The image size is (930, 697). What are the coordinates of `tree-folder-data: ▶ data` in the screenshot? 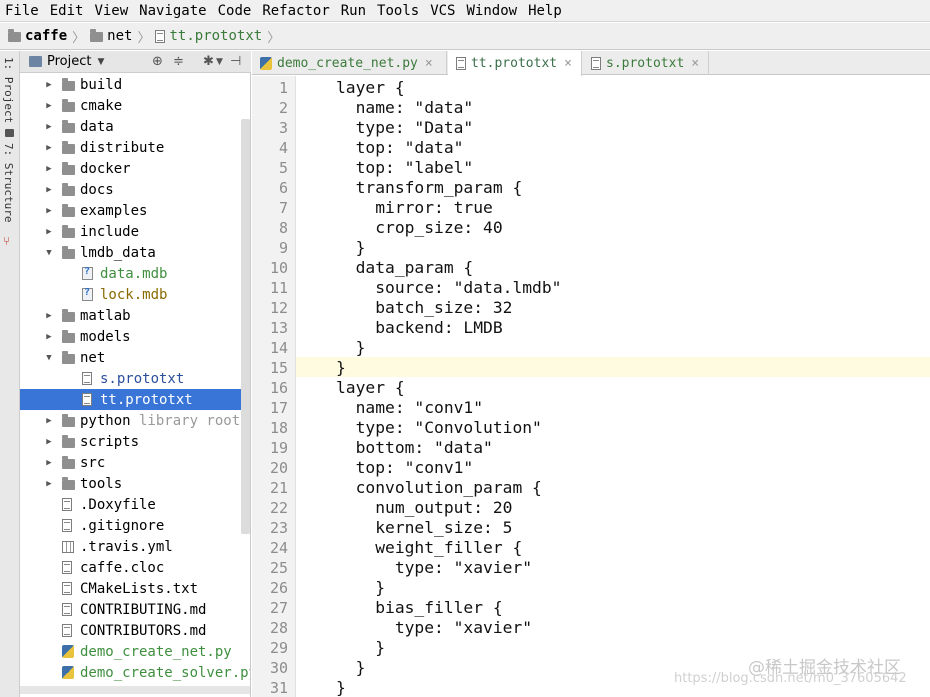 It's located at (135, 126).